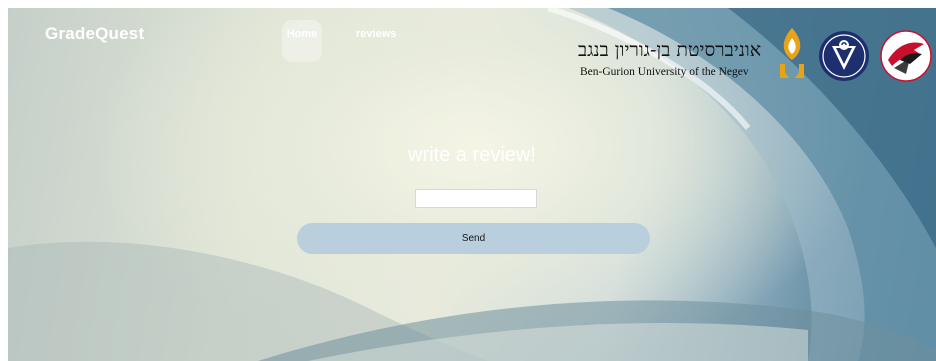  What do you see at coordinates (94, 34) in the screenshot?
I see `brand-logo-text: GradeQuest` at bounding box center [94, 34].